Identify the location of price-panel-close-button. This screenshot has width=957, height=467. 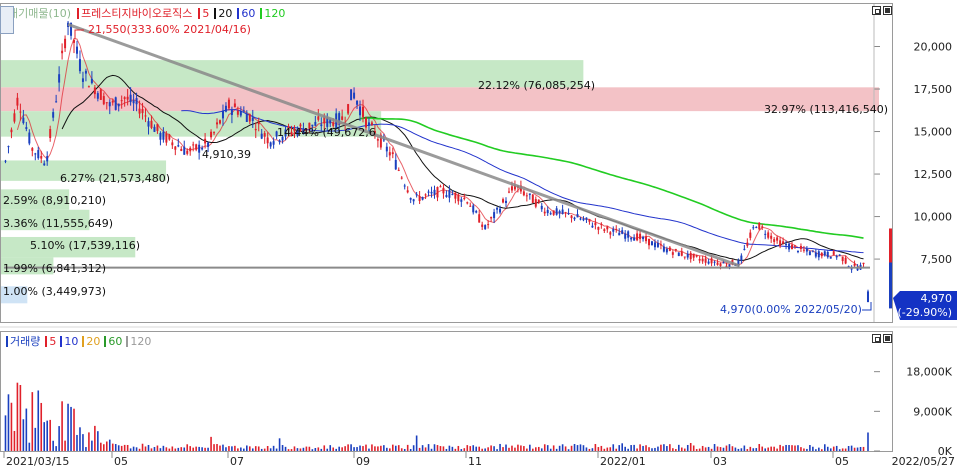
(887, 10).